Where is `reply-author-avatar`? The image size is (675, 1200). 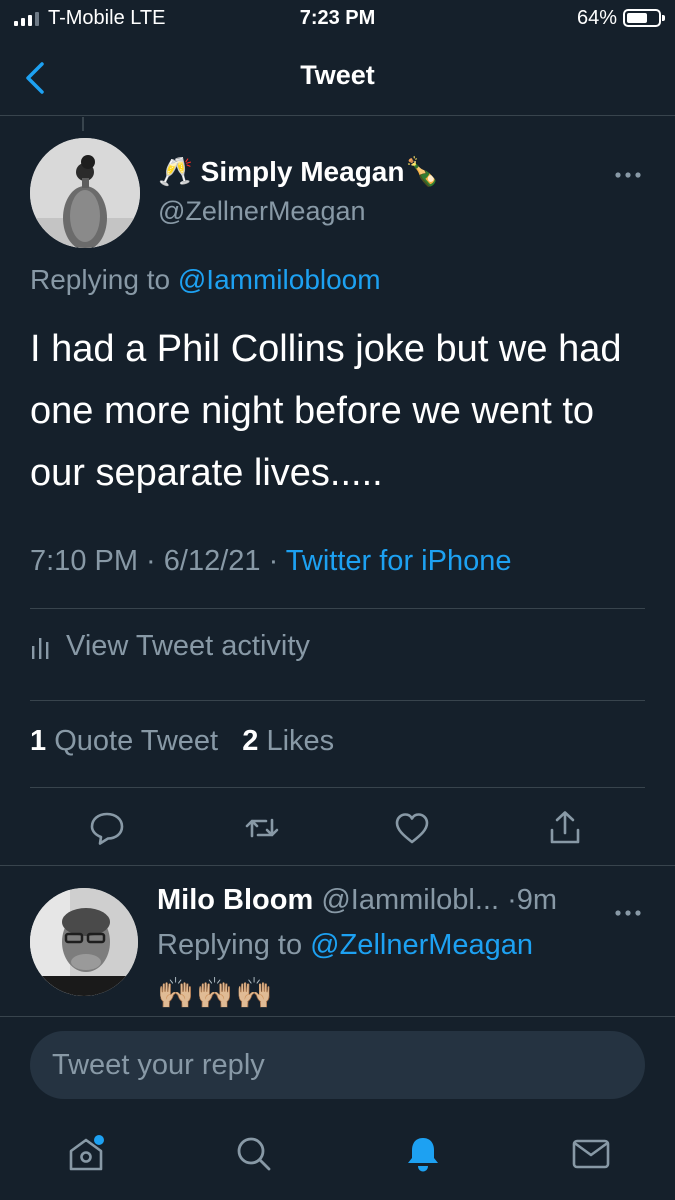 reply-author-avatar is located at coordinates (84, 942).